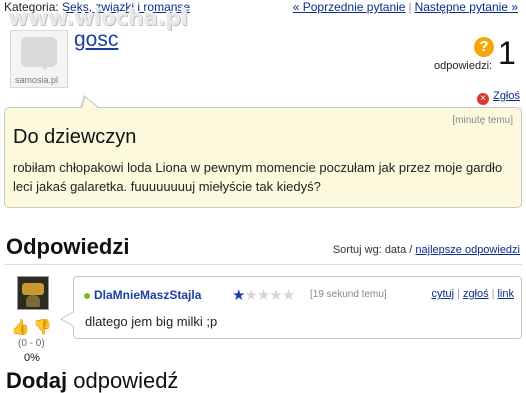  What do you see at coordinates (75, 137) in the screenshot?
I see `question-title: Do dziewczyn` at bounding box center [75, 137].